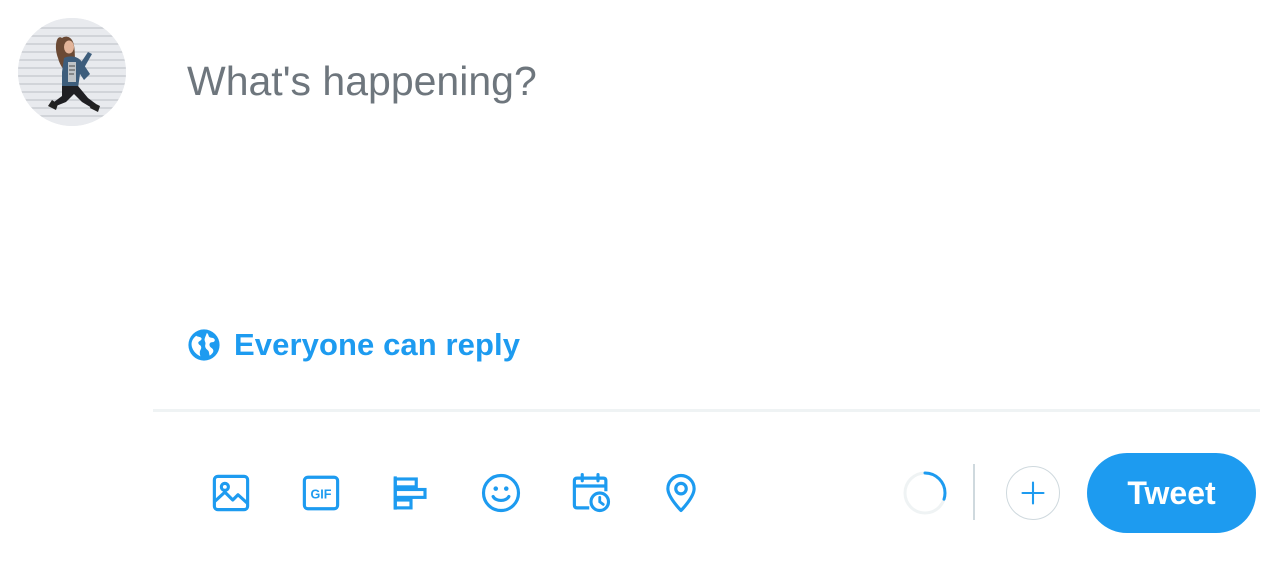  Describe the element at coordinates (204, 345) in the screenshot. I see `globe-icon` at that location.